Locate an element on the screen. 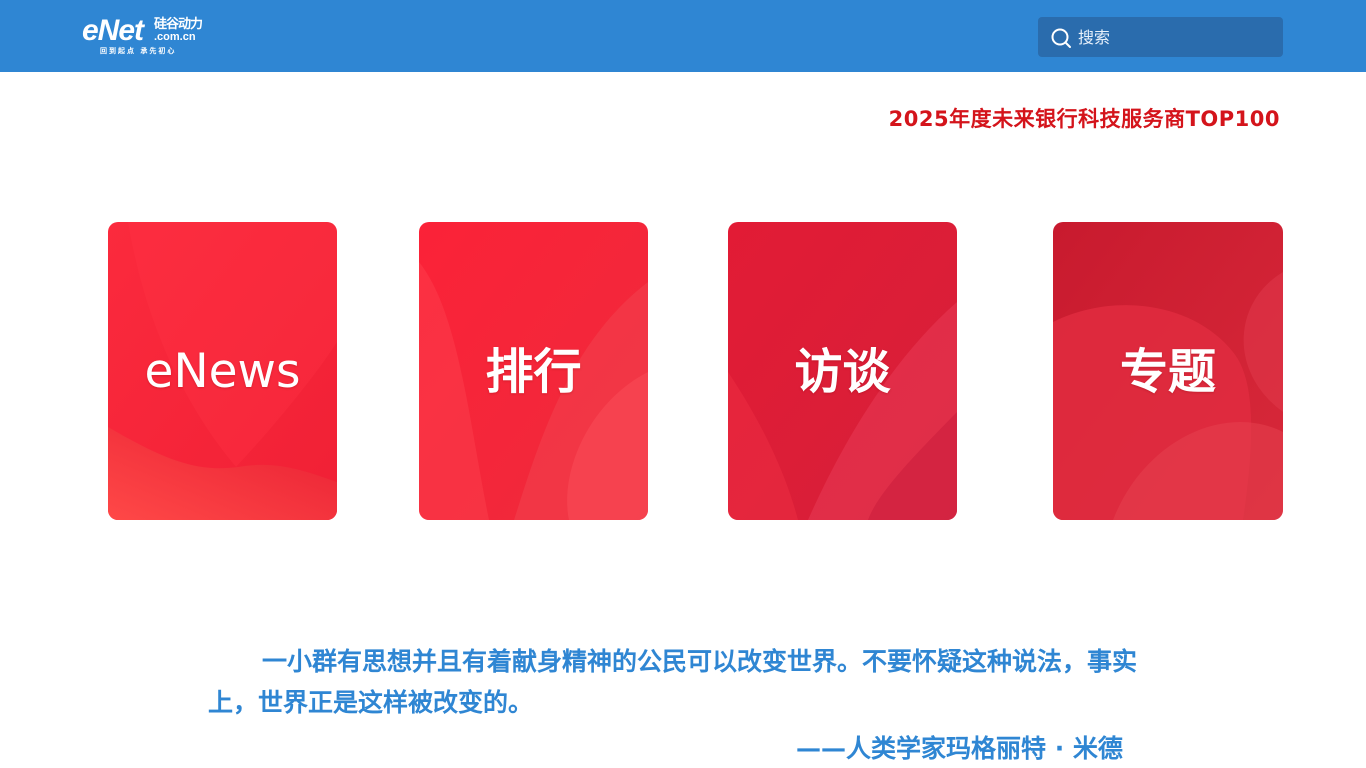 The width and height of the screenshot is (1366, 768). card-label-enews: eNews is located at coordinates (222, 371).